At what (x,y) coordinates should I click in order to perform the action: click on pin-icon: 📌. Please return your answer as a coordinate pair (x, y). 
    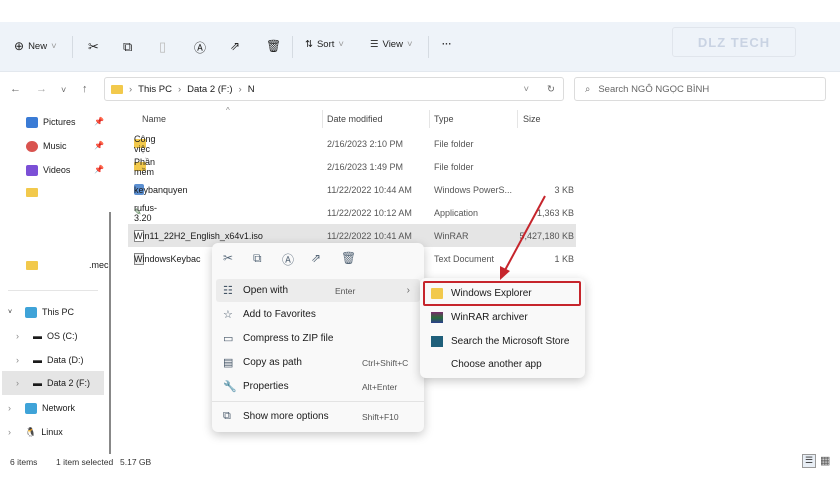
    Looking at the image, I should click on (99, 121).